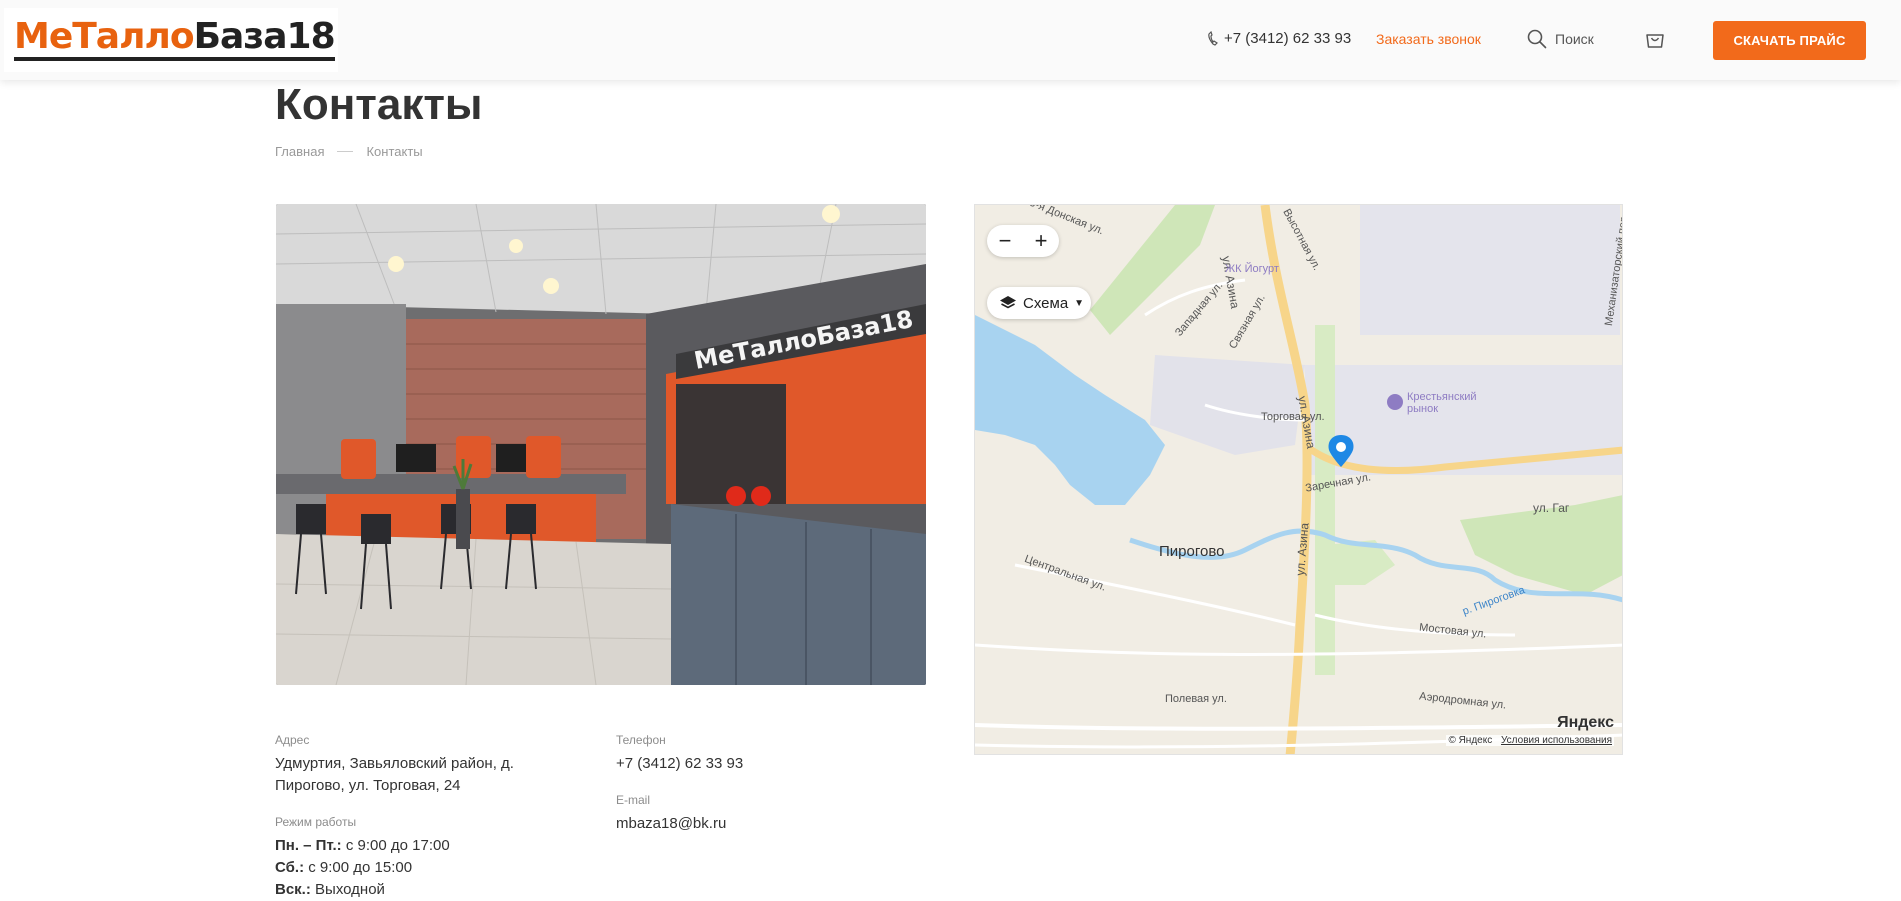  Describe the element at coordinates (368, 785) in the screenshot. I see `address-line-2: Пирогово, ул. Торговая, 24` at that location.